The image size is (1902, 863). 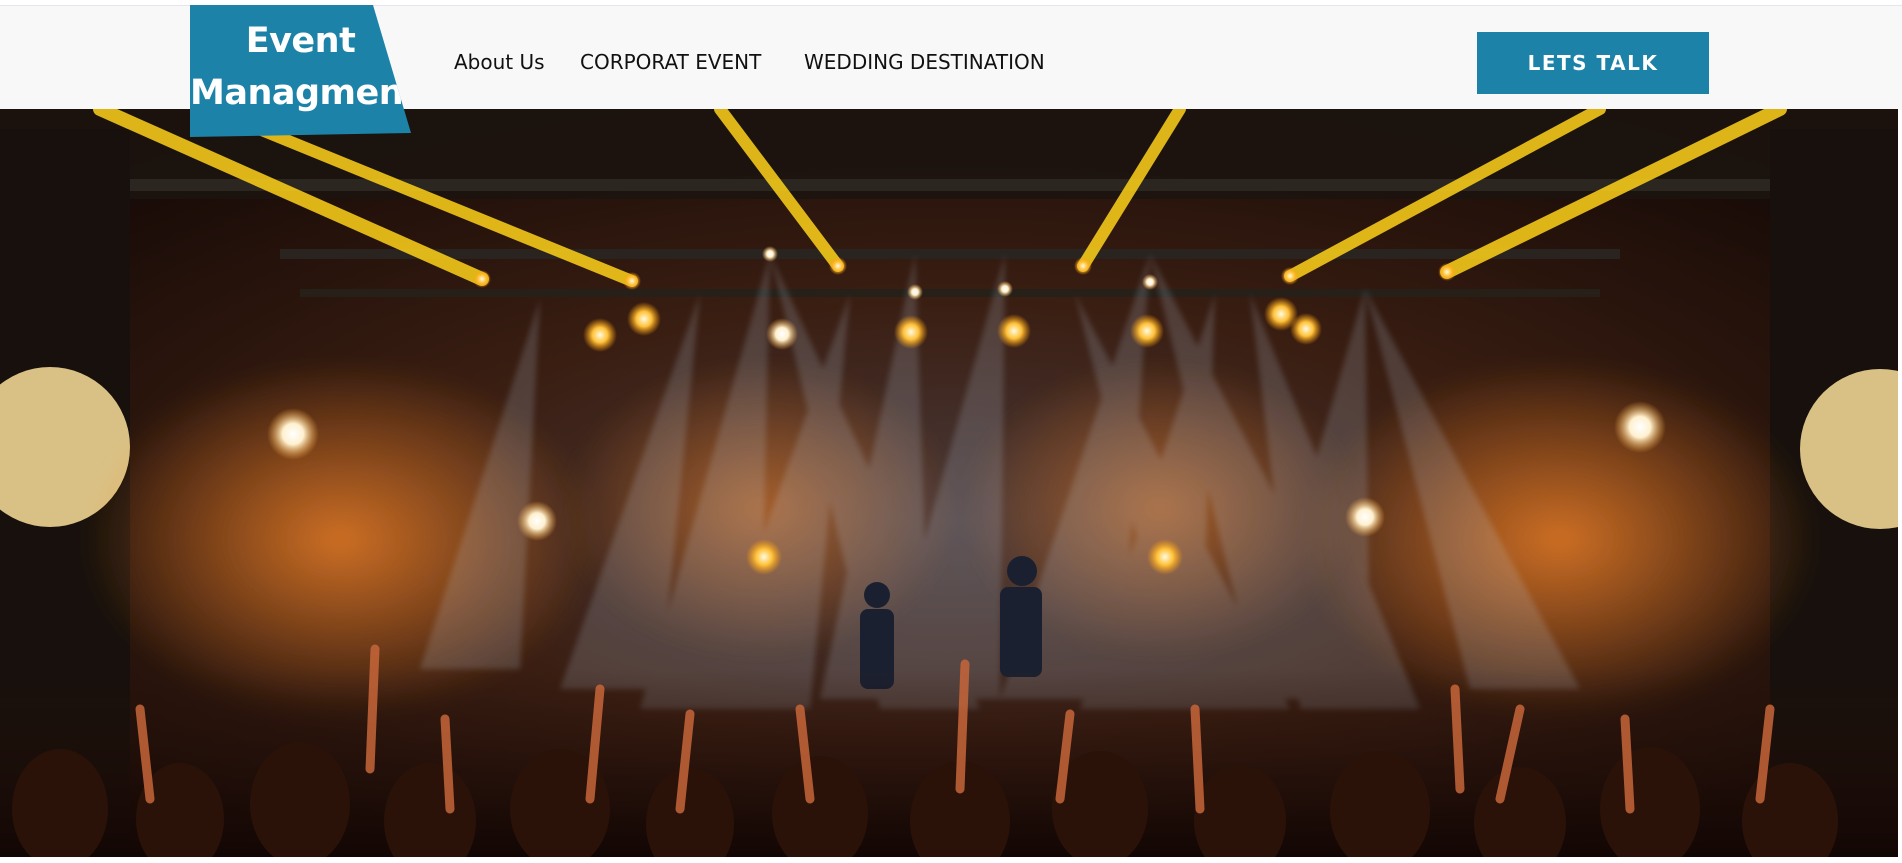 I want to click on nav-about-us: About Us, so click(x=499, y=62).